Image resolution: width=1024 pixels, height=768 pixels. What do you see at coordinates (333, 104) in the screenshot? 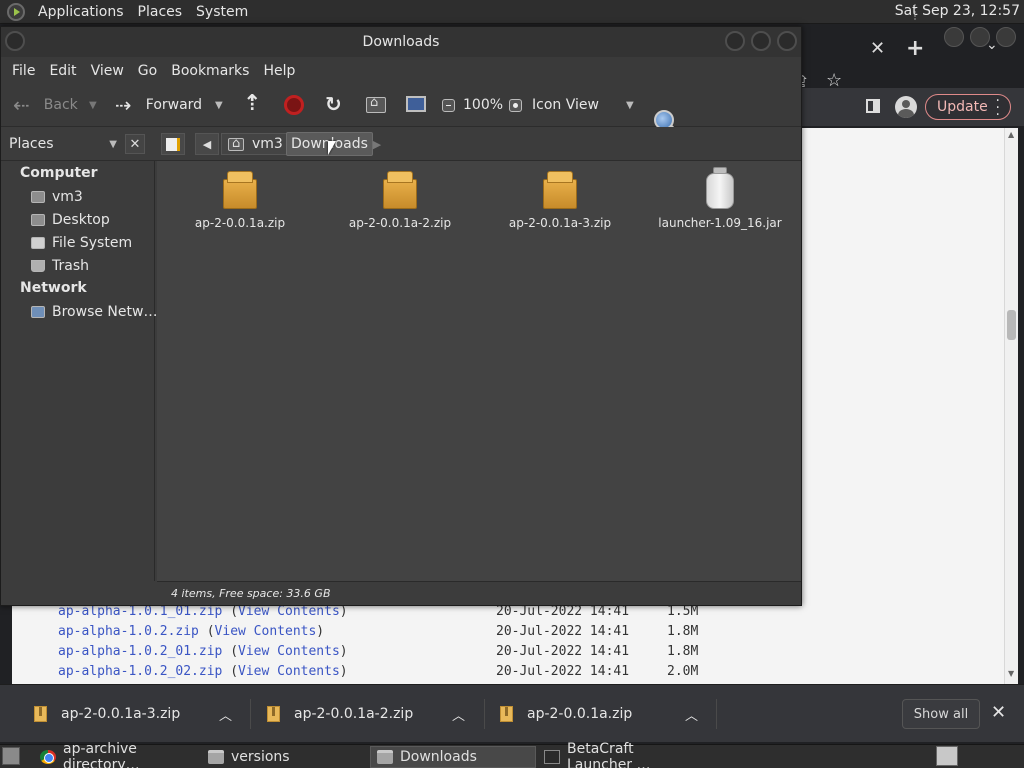
I see `reload-icon: ↻` at bounding box center [333, 104].